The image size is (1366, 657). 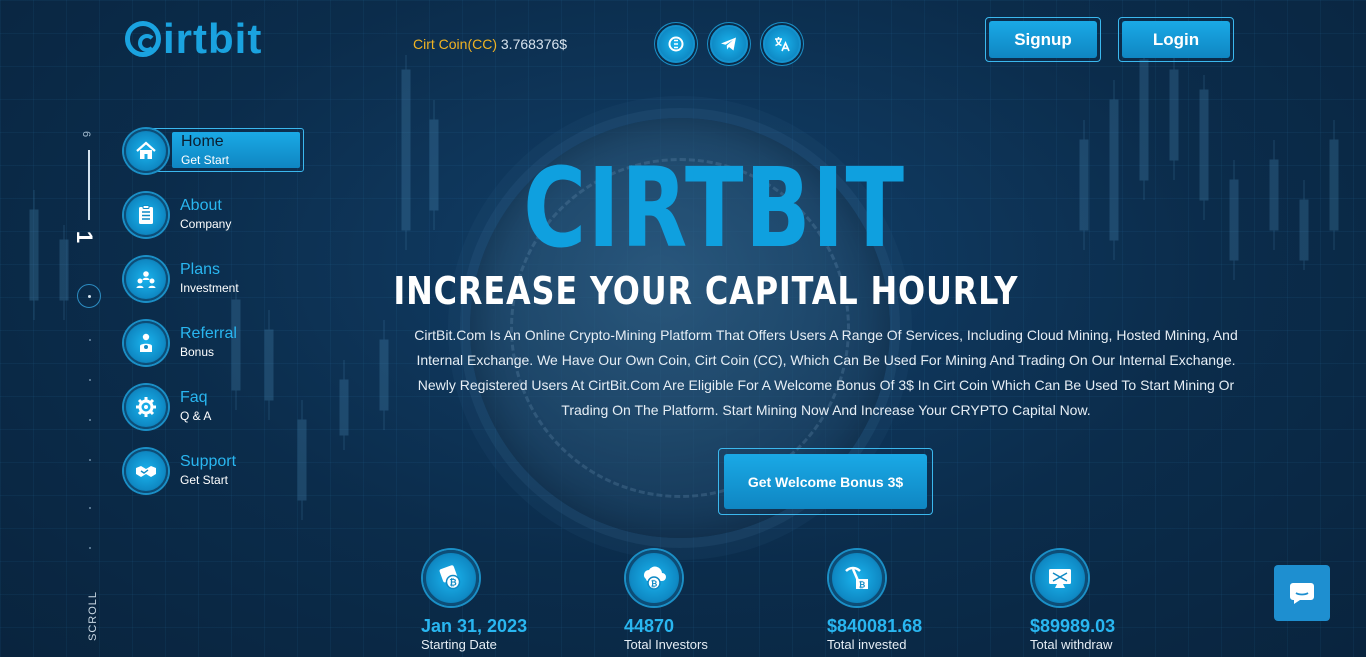 I want to click on nav-title: Referral, so click(x=208, y=333).